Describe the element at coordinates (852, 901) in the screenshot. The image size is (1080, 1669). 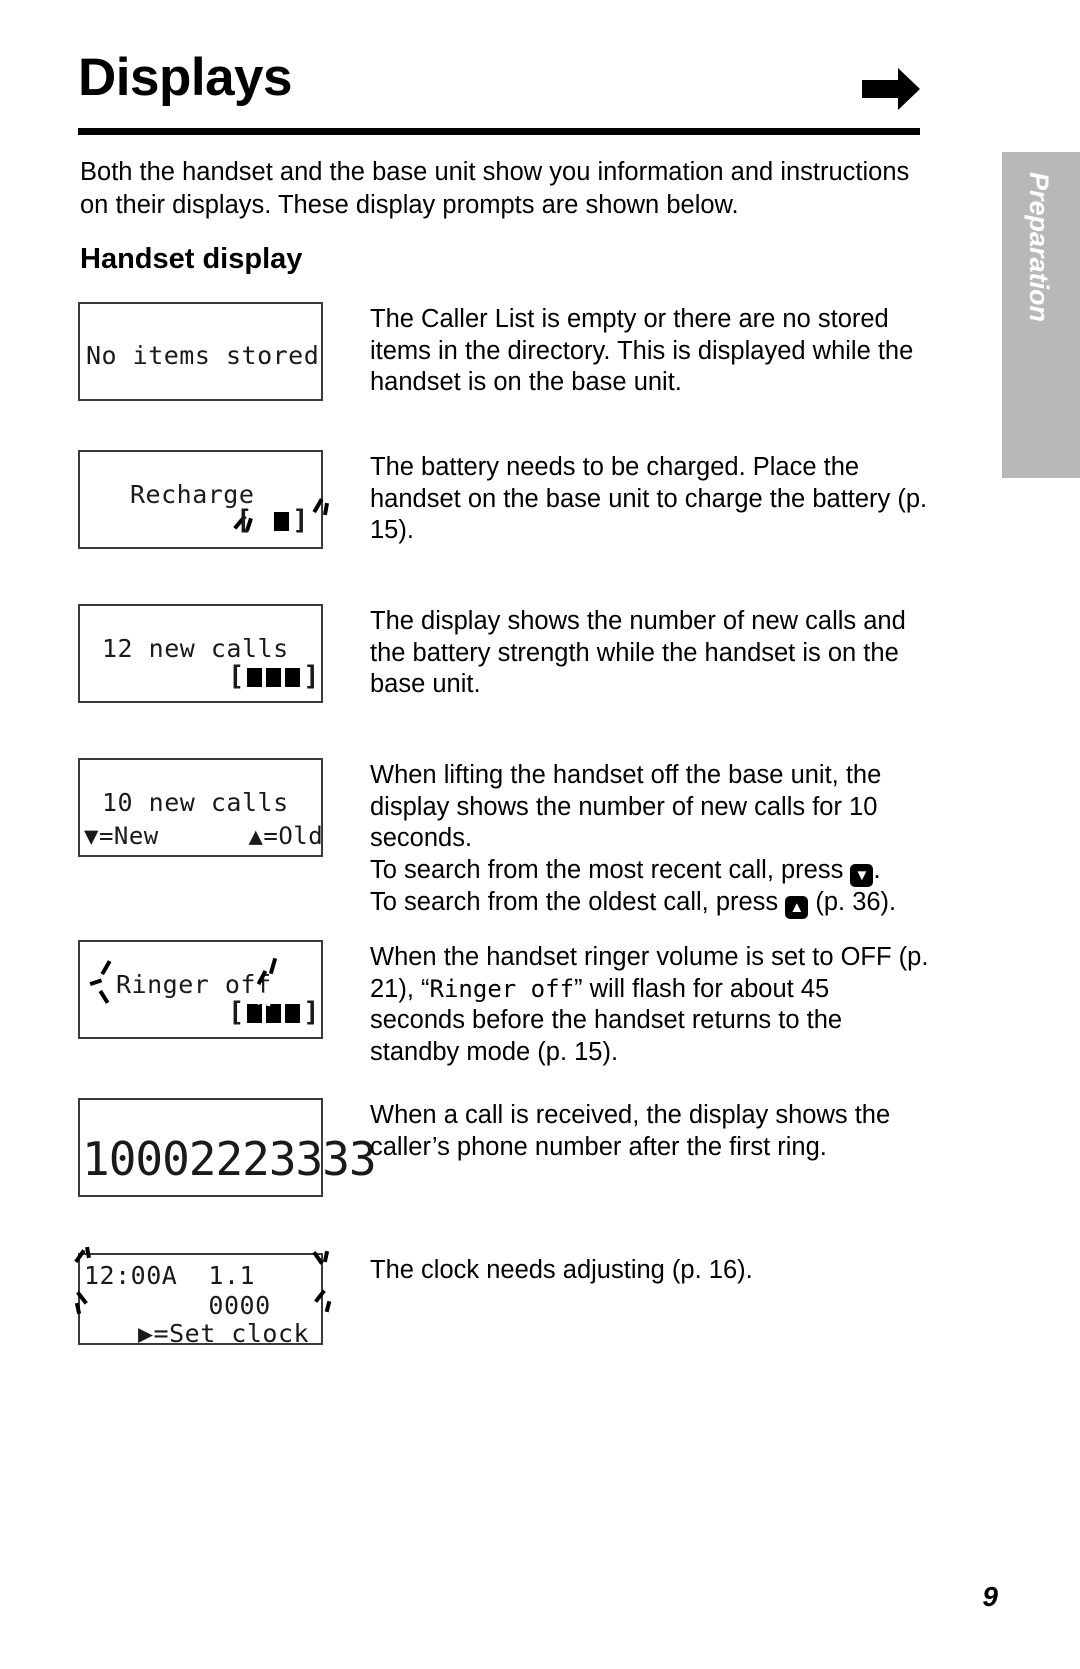
I see `description-text: (p. 36).` at that location.